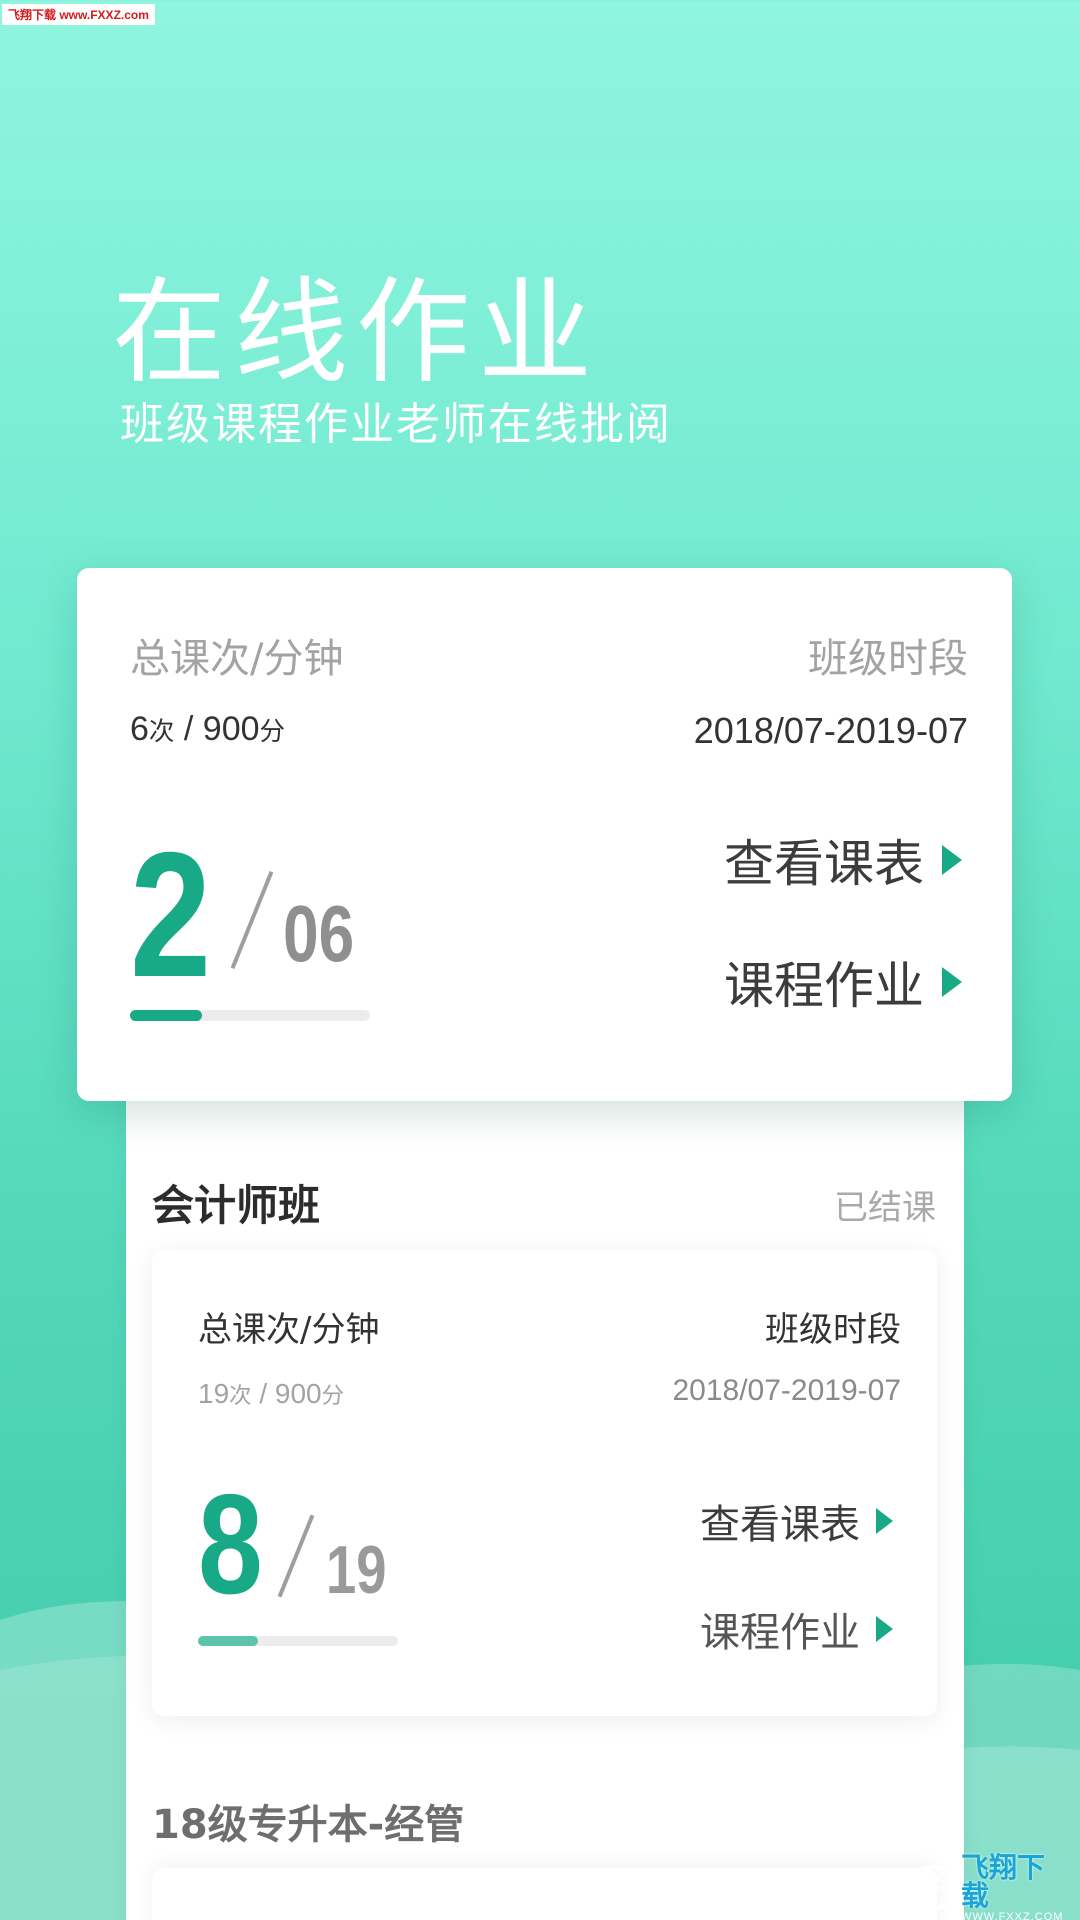  What do you see at coordinates (78, 14) in the screenshot?
I see `watermark-top: 飞翔下载 www.FXXZ.com` at bounding box center [78, 14].